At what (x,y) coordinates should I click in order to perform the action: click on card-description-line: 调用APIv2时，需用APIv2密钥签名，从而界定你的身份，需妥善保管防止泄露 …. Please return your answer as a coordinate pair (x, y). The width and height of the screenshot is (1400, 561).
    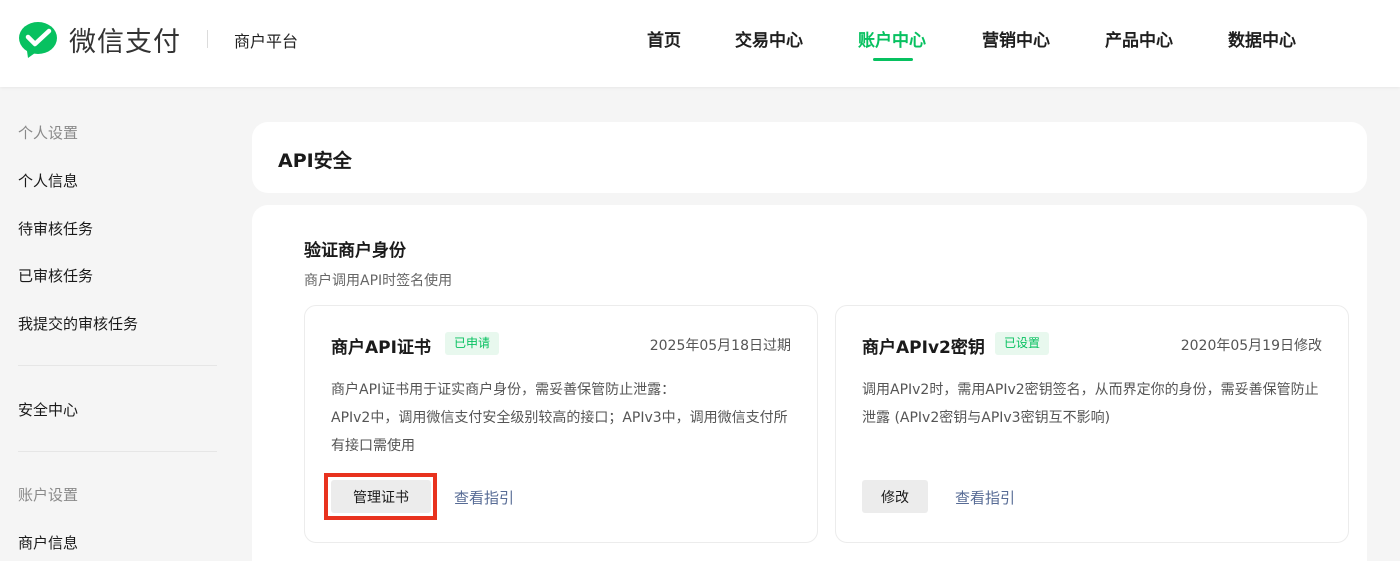
    Looking at the image, I should click on (1090, 404).